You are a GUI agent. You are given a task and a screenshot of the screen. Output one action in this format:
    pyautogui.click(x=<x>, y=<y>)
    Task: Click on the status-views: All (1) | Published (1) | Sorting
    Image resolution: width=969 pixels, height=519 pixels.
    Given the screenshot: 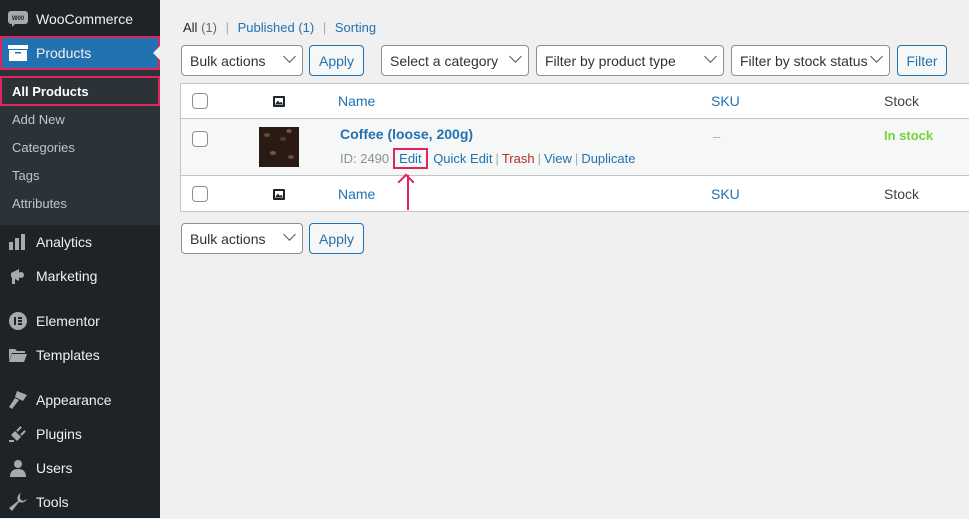 What is the action you would take?
    pyautogui.click(x=279, y=27)
    